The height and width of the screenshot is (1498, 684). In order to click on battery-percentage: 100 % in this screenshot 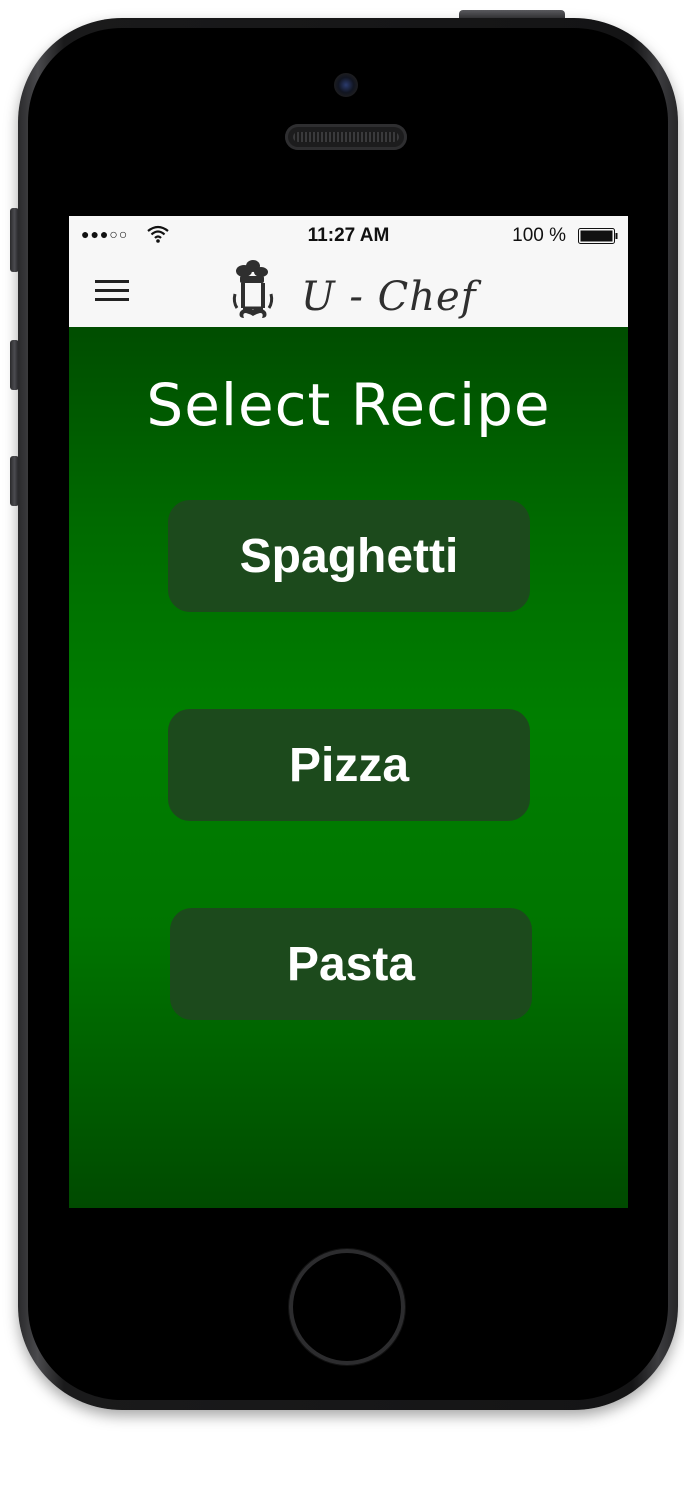, I will do `click(539, 235)`.